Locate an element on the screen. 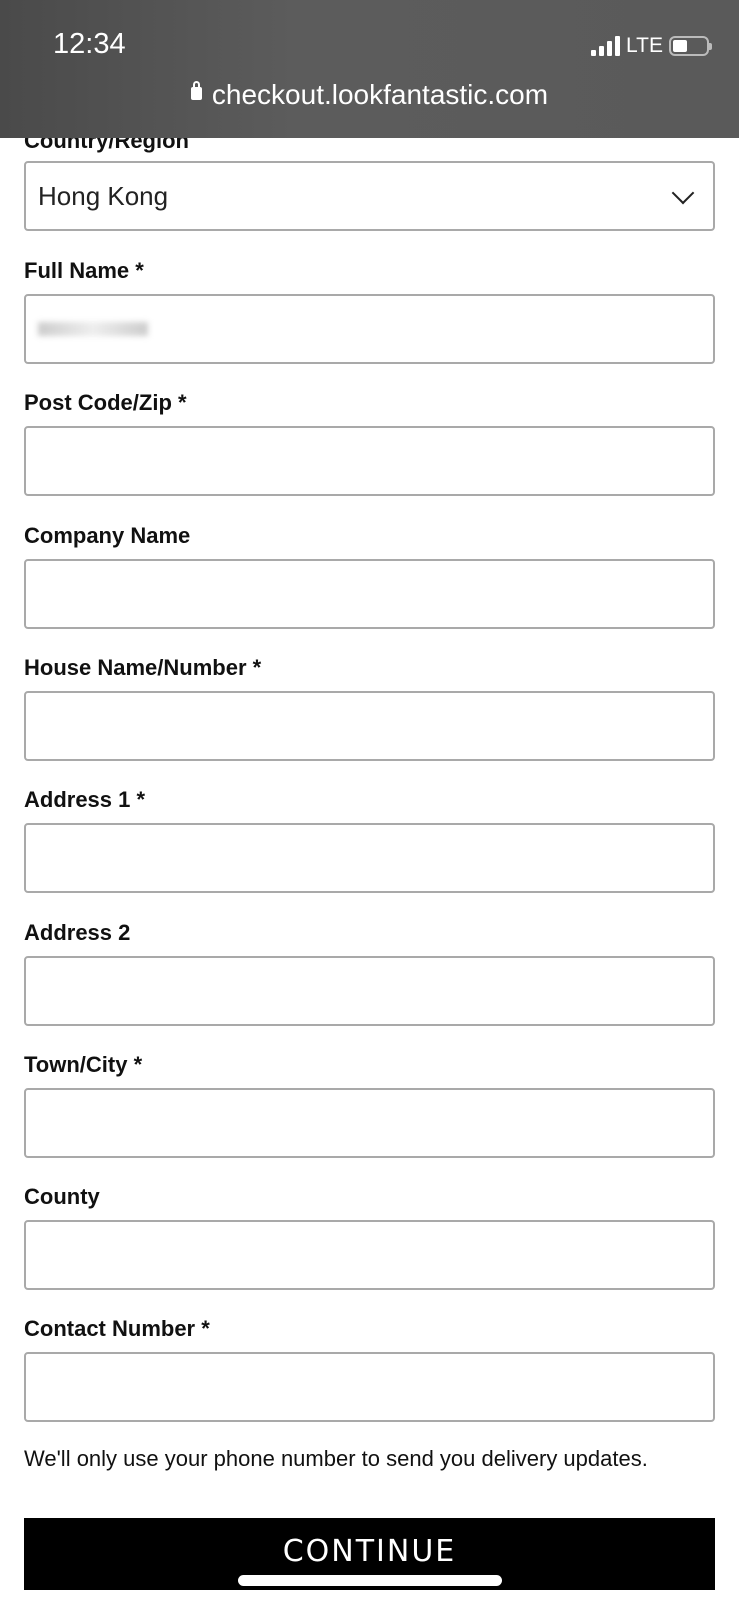 The width and height of the screenshot is (739, 1600). field-label: Town/City * is located at coordinates (83, 1064).